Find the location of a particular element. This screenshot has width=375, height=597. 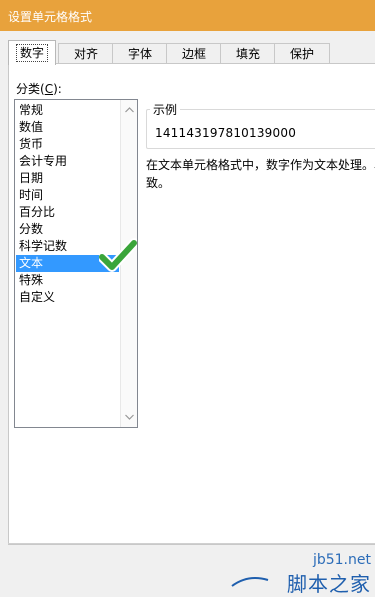

tab-number-label: 数字 is located at coordinates (32, 53).